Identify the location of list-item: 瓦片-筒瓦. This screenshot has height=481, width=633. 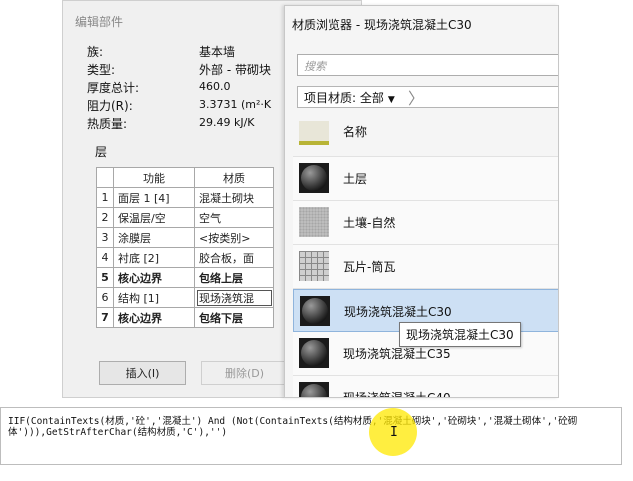
(425, 267).